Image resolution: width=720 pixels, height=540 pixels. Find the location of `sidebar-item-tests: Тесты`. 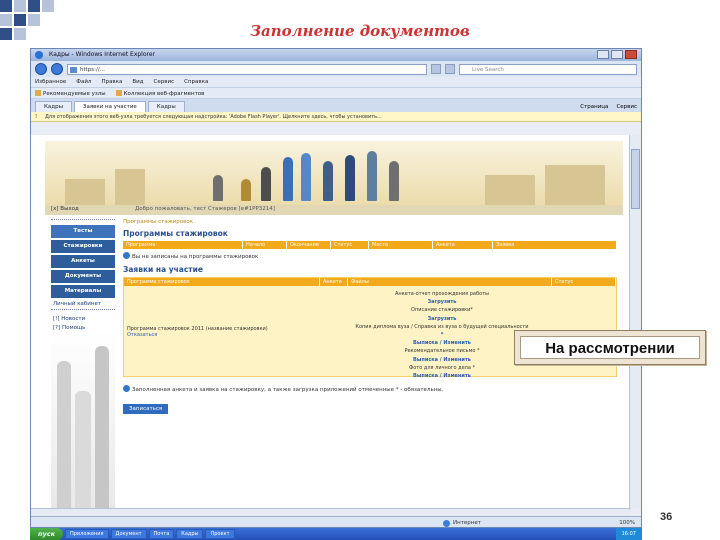

sidebar-item-tests: Тесты is located at coordinates (83, 231).